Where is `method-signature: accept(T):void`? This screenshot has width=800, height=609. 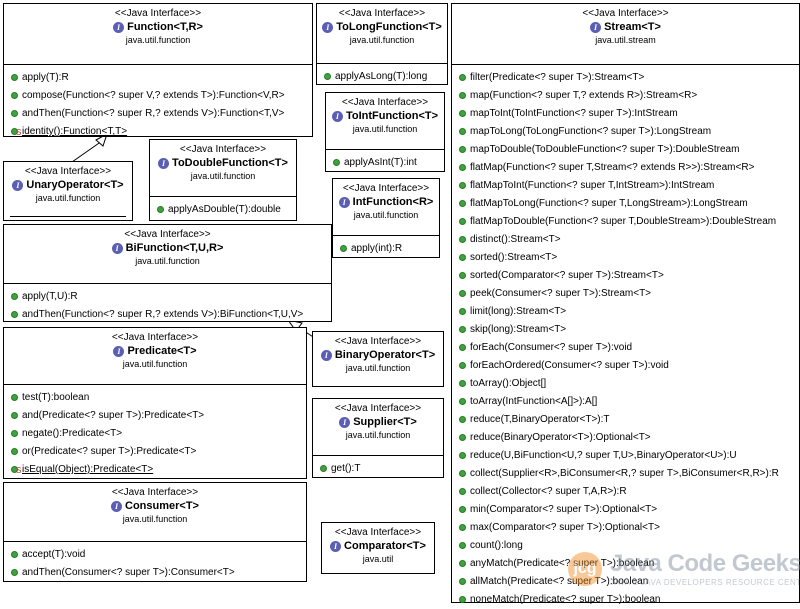 method-signature: accept(T):void is located at coordinates (54, 554).